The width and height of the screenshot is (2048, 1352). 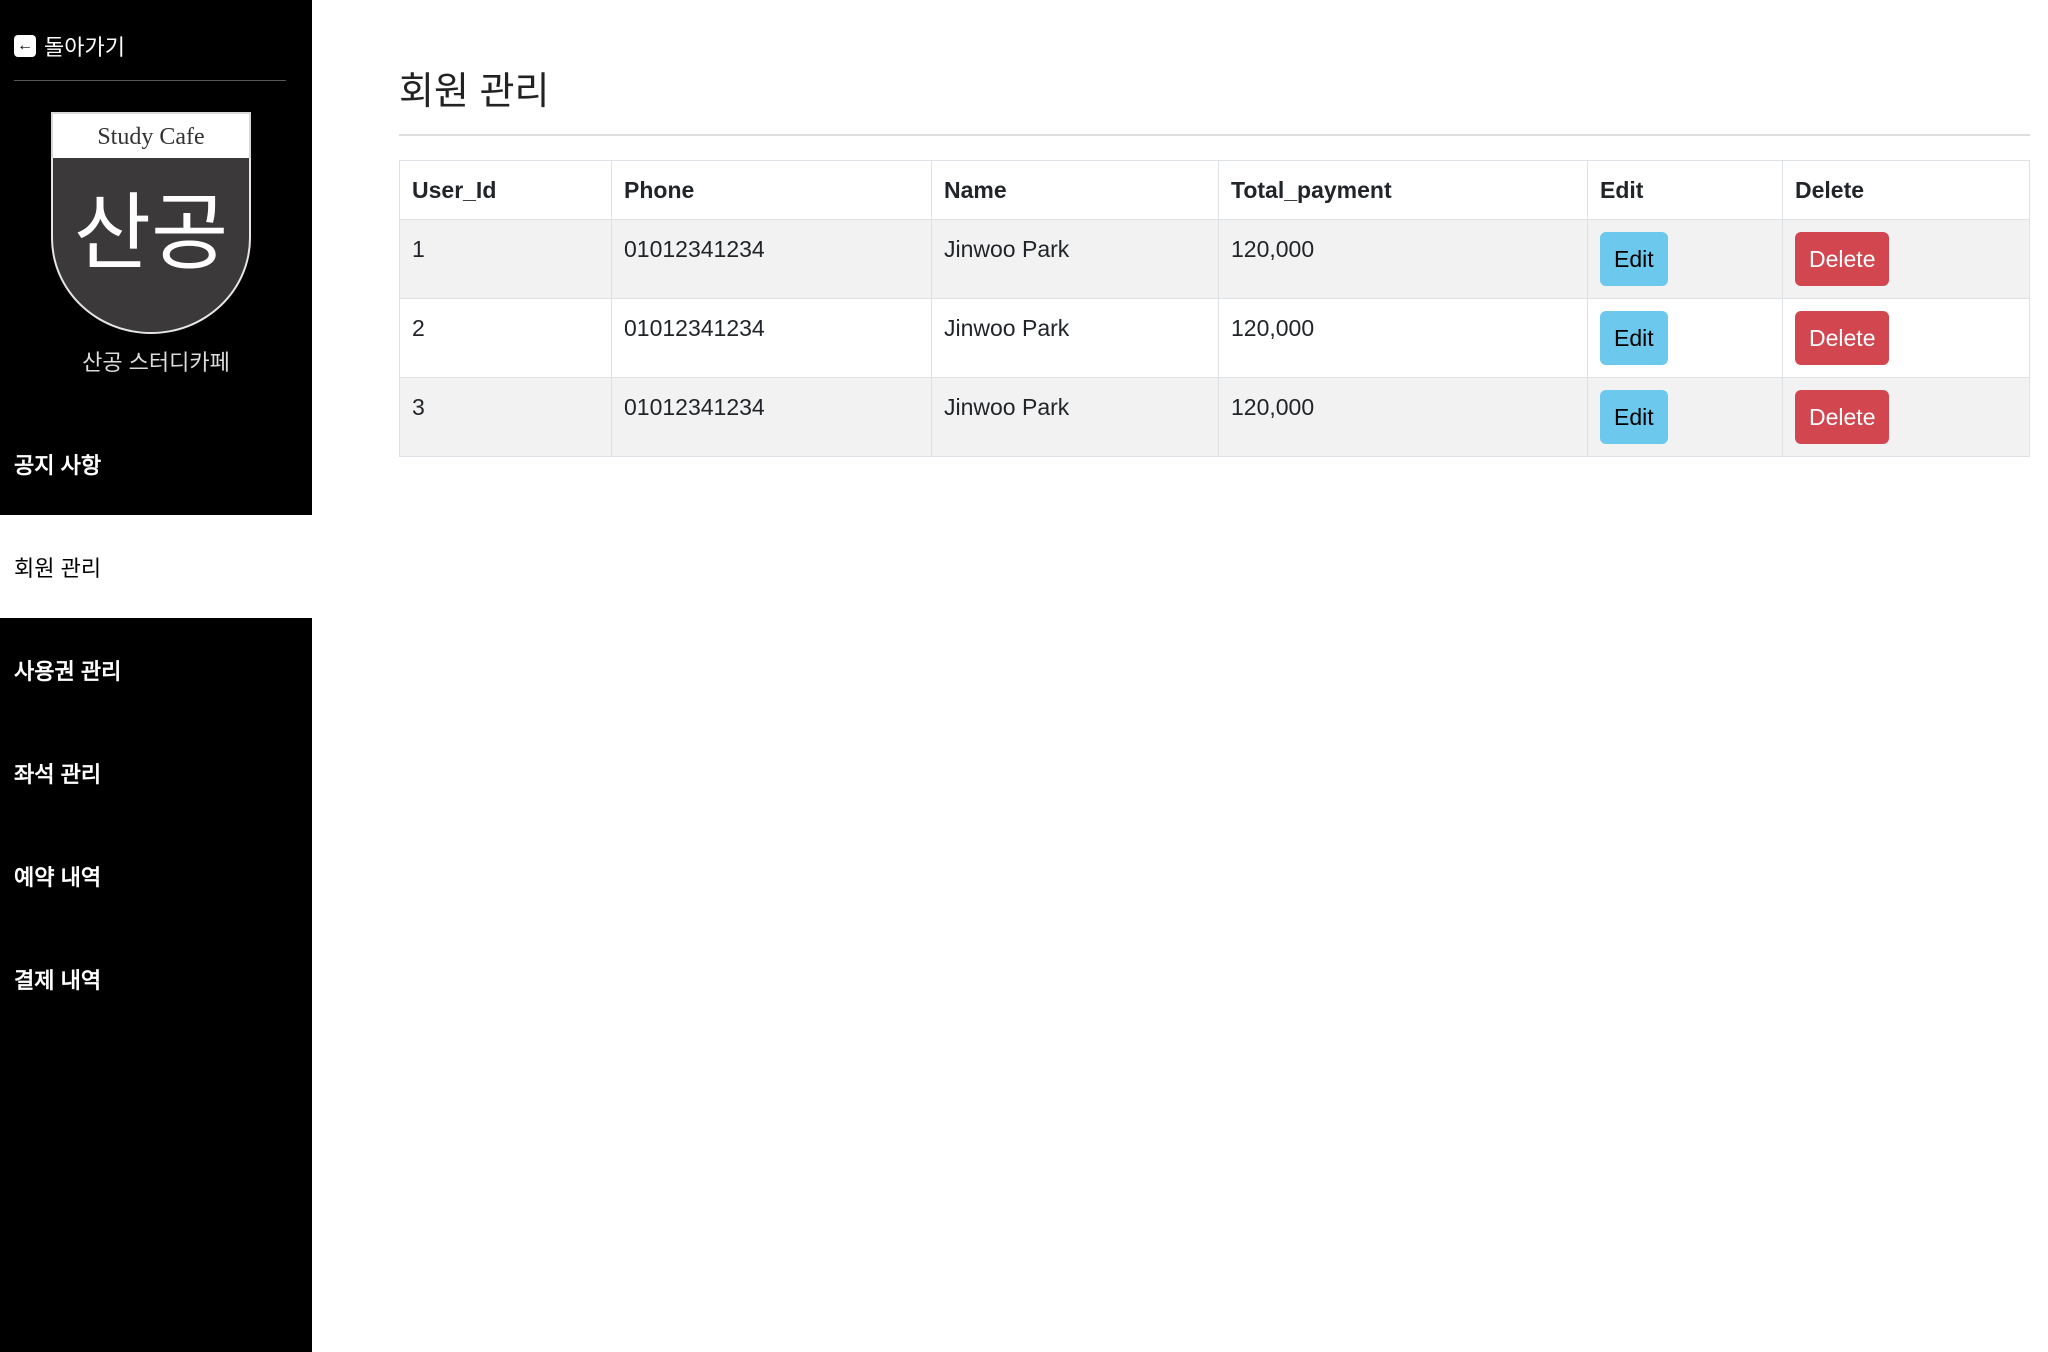 I want to click on sidebar-item-reservations: 예약 내역, so click(x=156, y=875).